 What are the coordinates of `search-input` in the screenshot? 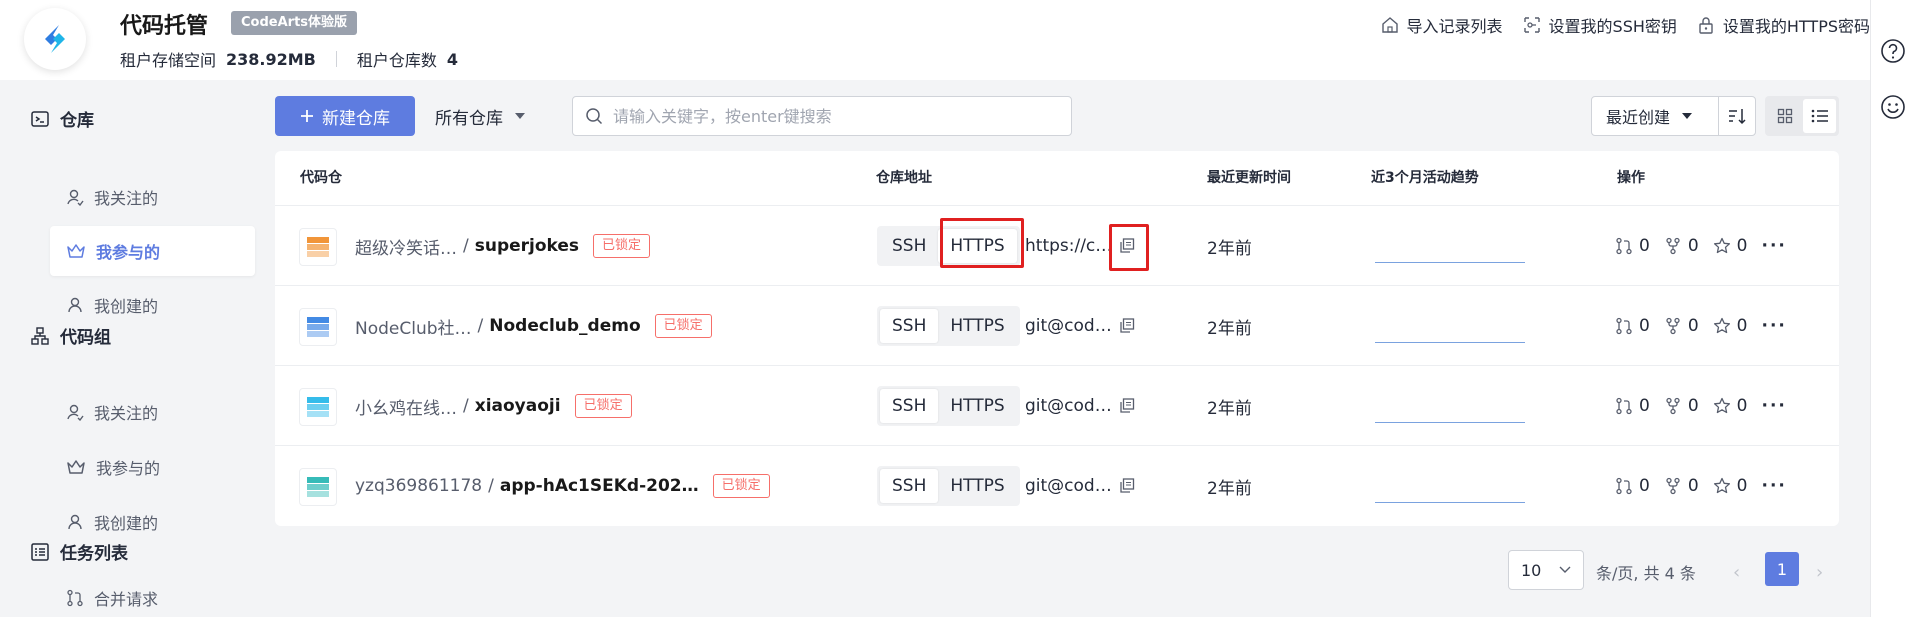 It's located at (833, 116).